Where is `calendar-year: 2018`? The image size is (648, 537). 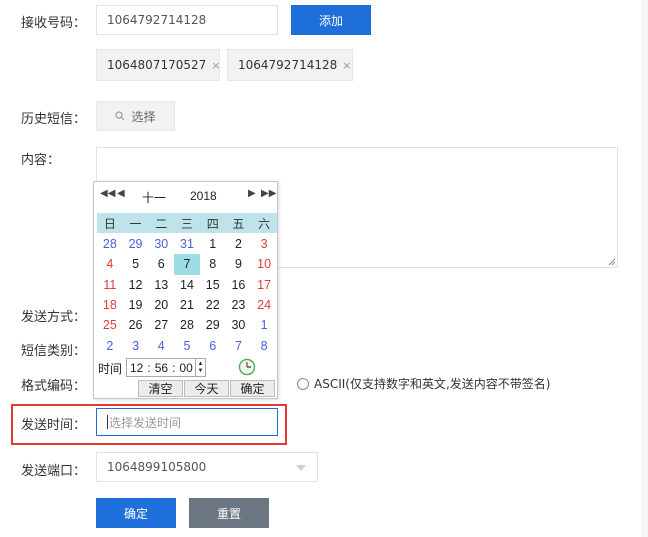 calendar-year: 2018 is located at coordinates (203, 196).